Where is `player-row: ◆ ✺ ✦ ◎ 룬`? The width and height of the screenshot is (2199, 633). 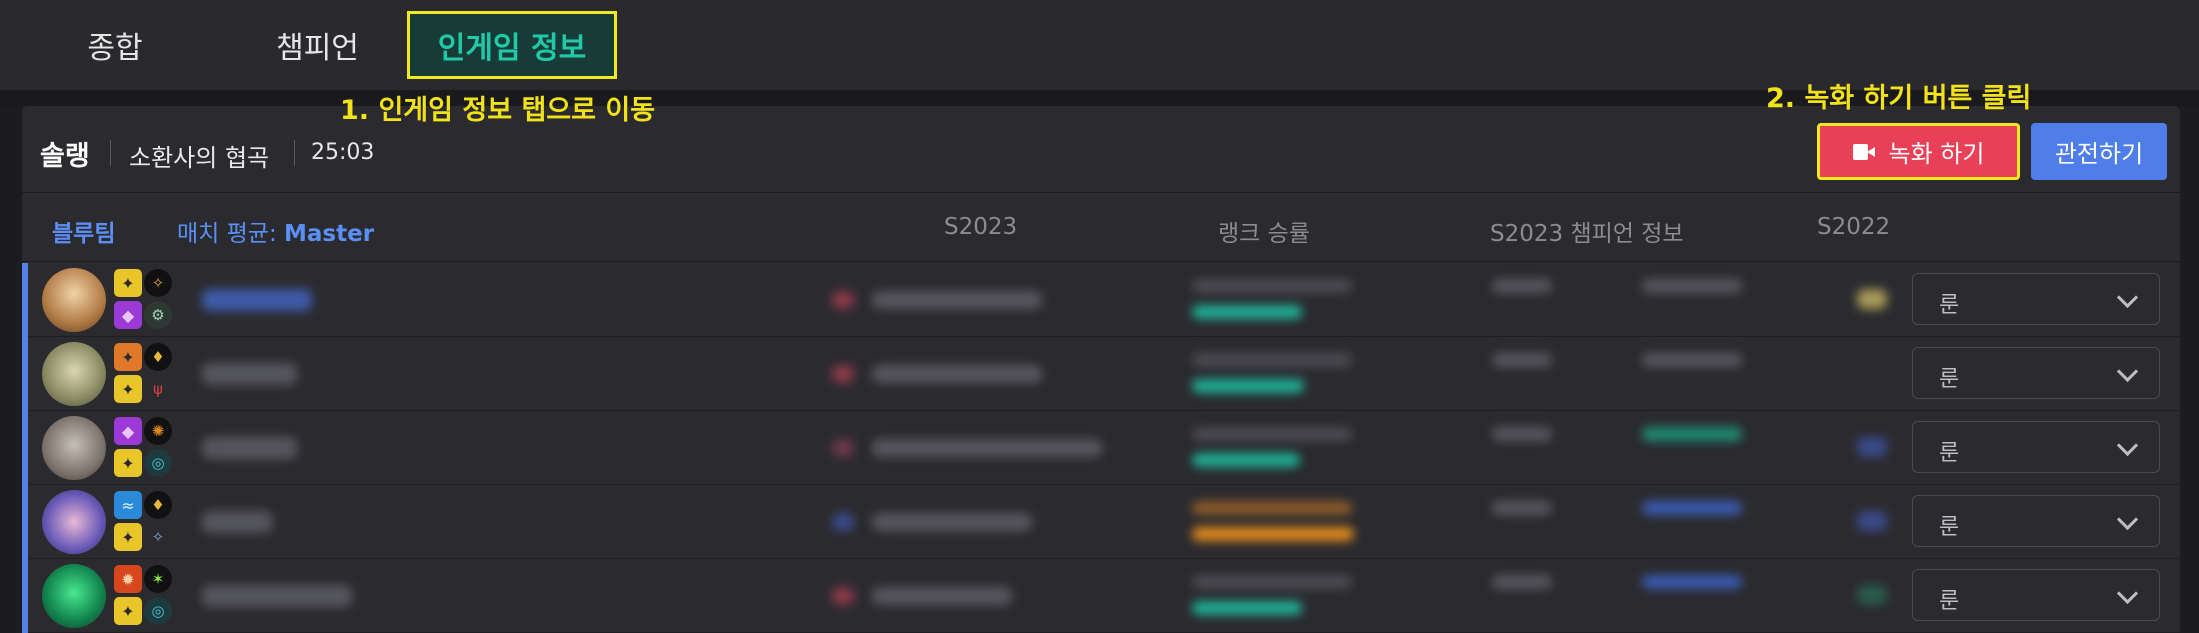
player-row: ◆ ✺ ✦ ◎ 룬 is located at coordinates (1101, 448).